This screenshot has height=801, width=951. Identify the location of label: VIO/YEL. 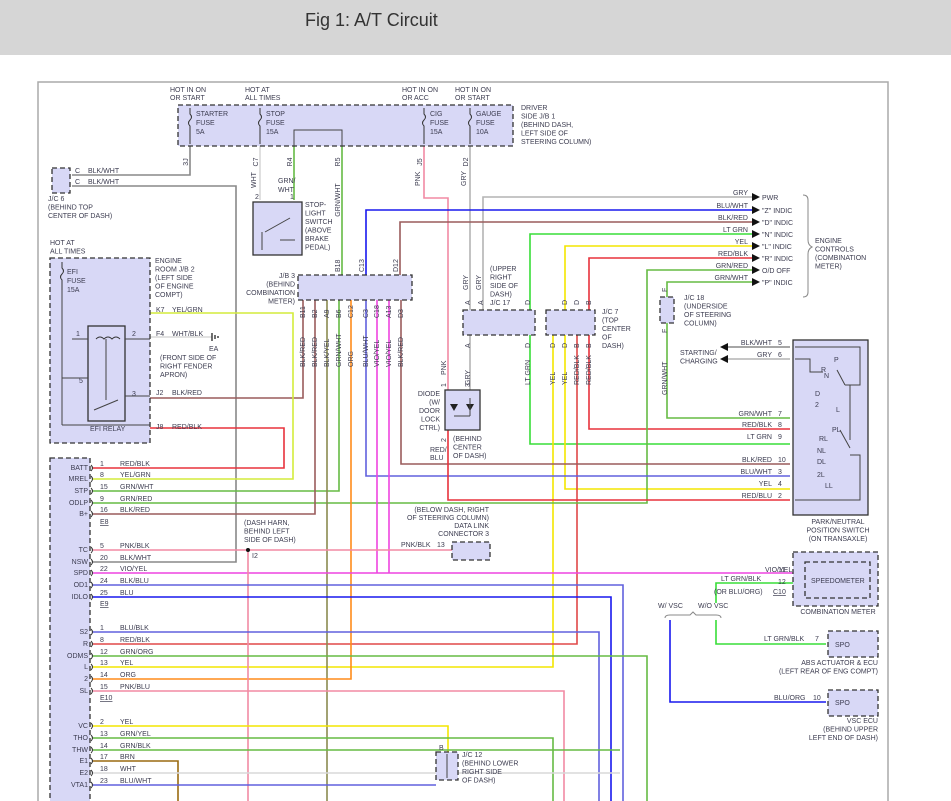
(377, 353).